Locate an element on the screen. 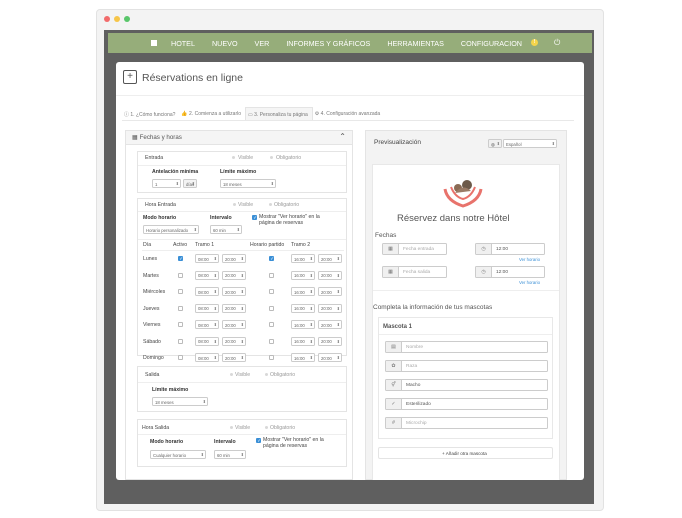 The width and height of the screenshot is (682, 518). power-icon: ⏻ is located at coordinates (557, 43).